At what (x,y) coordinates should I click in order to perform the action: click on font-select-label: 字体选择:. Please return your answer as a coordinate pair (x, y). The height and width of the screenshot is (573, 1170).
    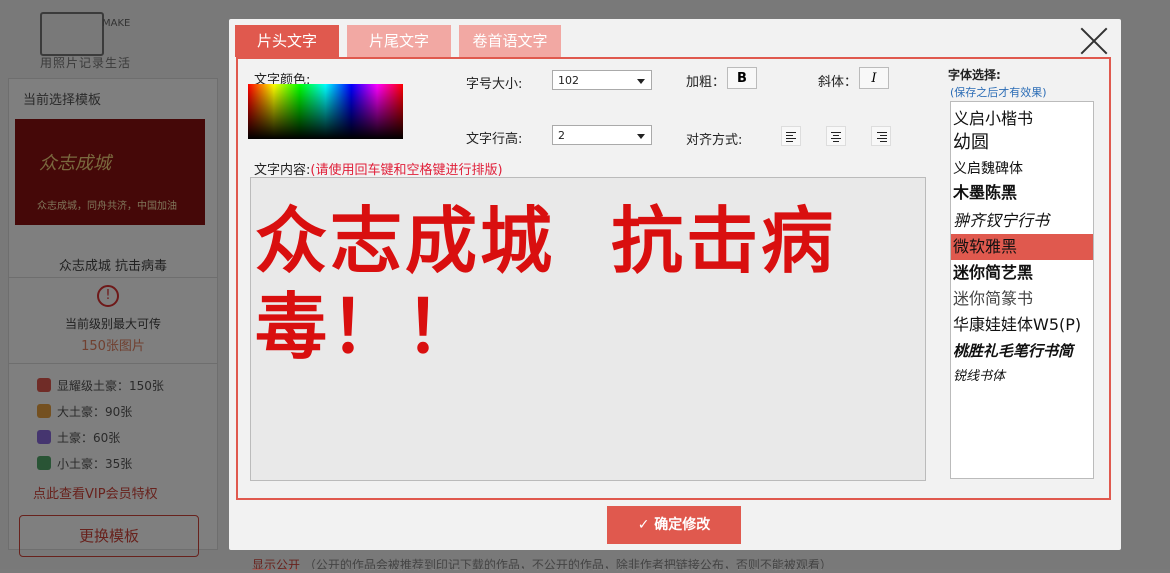
    Looking at the image, I should click on (974, 75).